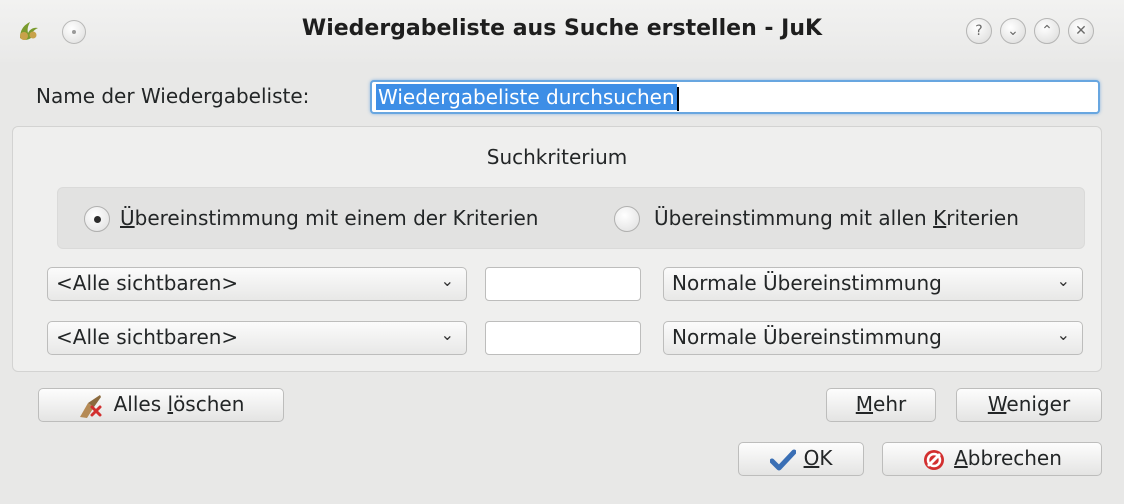 Image resolution: width=1124 pixels, height=504 pixels. Describe the element at coordinates (74, 32) in the screenshot. I see `window-menu-button` at that location.